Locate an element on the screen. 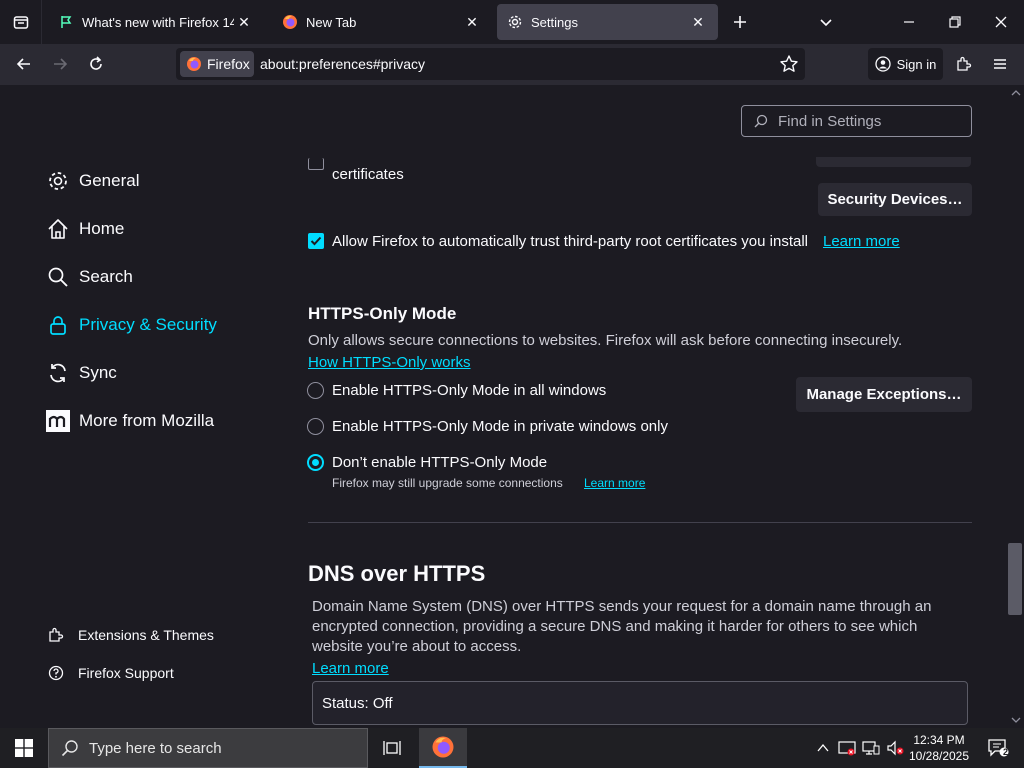 The width and height of the screenshot is (1024, 768). how-https-only-works-link: How HTTPS-Only works is located at coordinates (389, 362).